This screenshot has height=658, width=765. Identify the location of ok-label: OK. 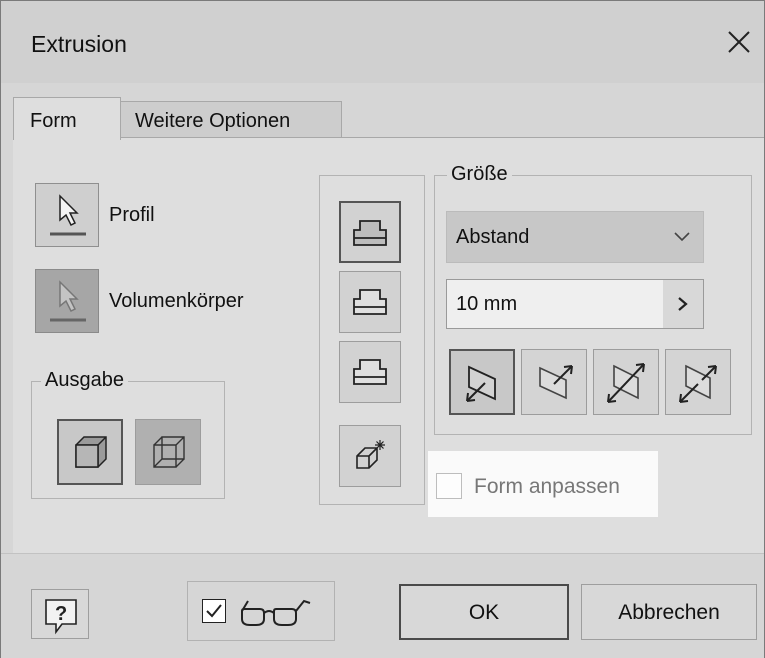
(484, 612).